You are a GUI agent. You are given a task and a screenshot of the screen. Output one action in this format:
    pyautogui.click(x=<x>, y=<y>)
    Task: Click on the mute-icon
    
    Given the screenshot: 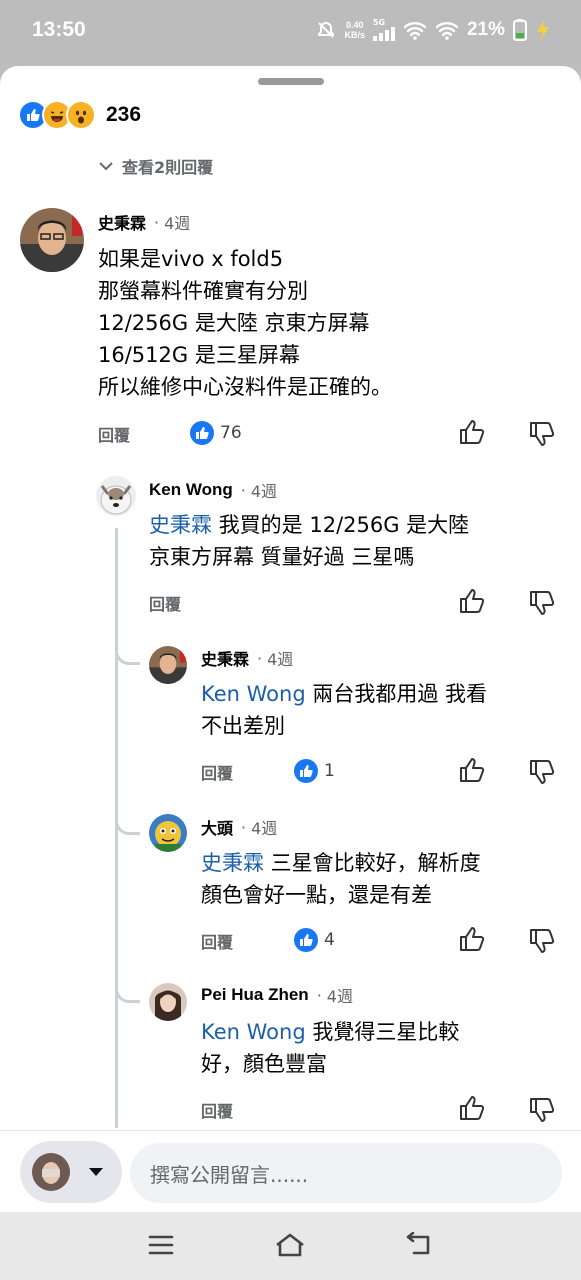 What is the action you would take?
    pyautogui.click(x=326, y=29)
    